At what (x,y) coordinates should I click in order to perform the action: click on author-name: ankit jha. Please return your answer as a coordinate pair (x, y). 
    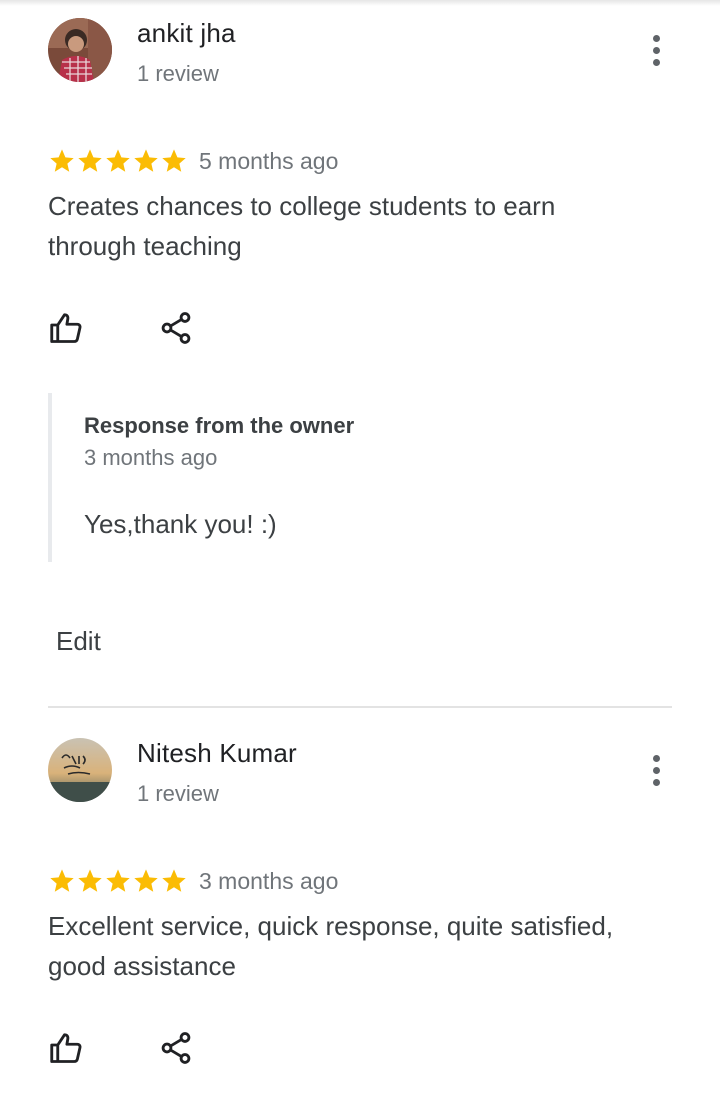
    Looking at the image, I should click on (186, 33).